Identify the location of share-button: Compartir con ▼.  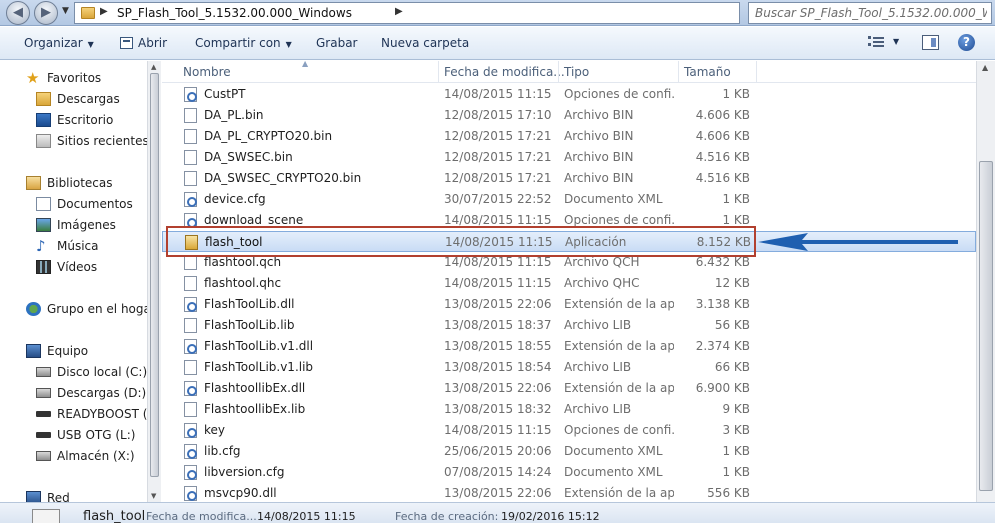
(243, 43).